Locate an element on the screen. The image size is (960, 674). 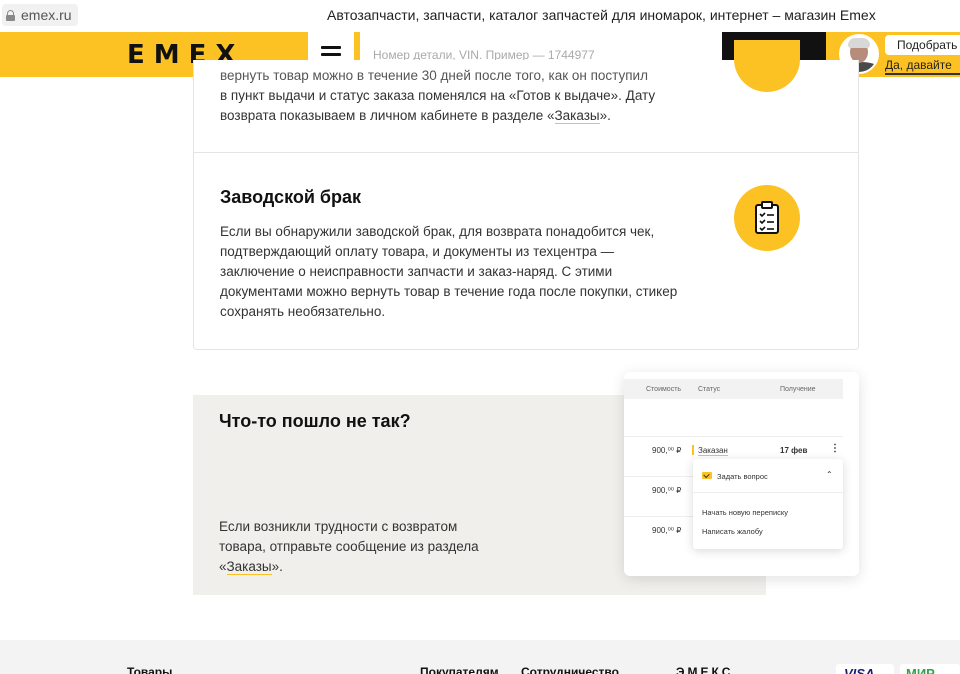
mir-logo: МИР is located at coordinates (930, 669).